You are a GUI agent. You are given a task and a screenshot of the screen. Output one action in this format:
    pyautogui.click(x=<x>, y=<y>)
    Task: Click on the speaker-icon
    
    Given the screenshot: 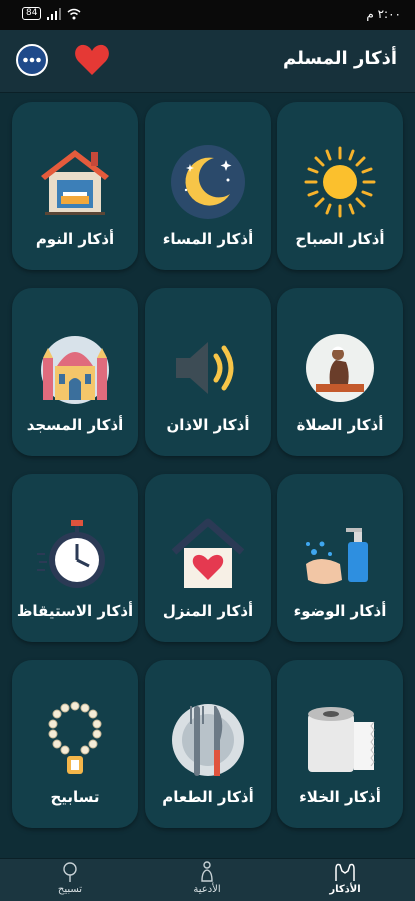 What is the action you would take?
    pyautogui.click(x=205, y=368)
    